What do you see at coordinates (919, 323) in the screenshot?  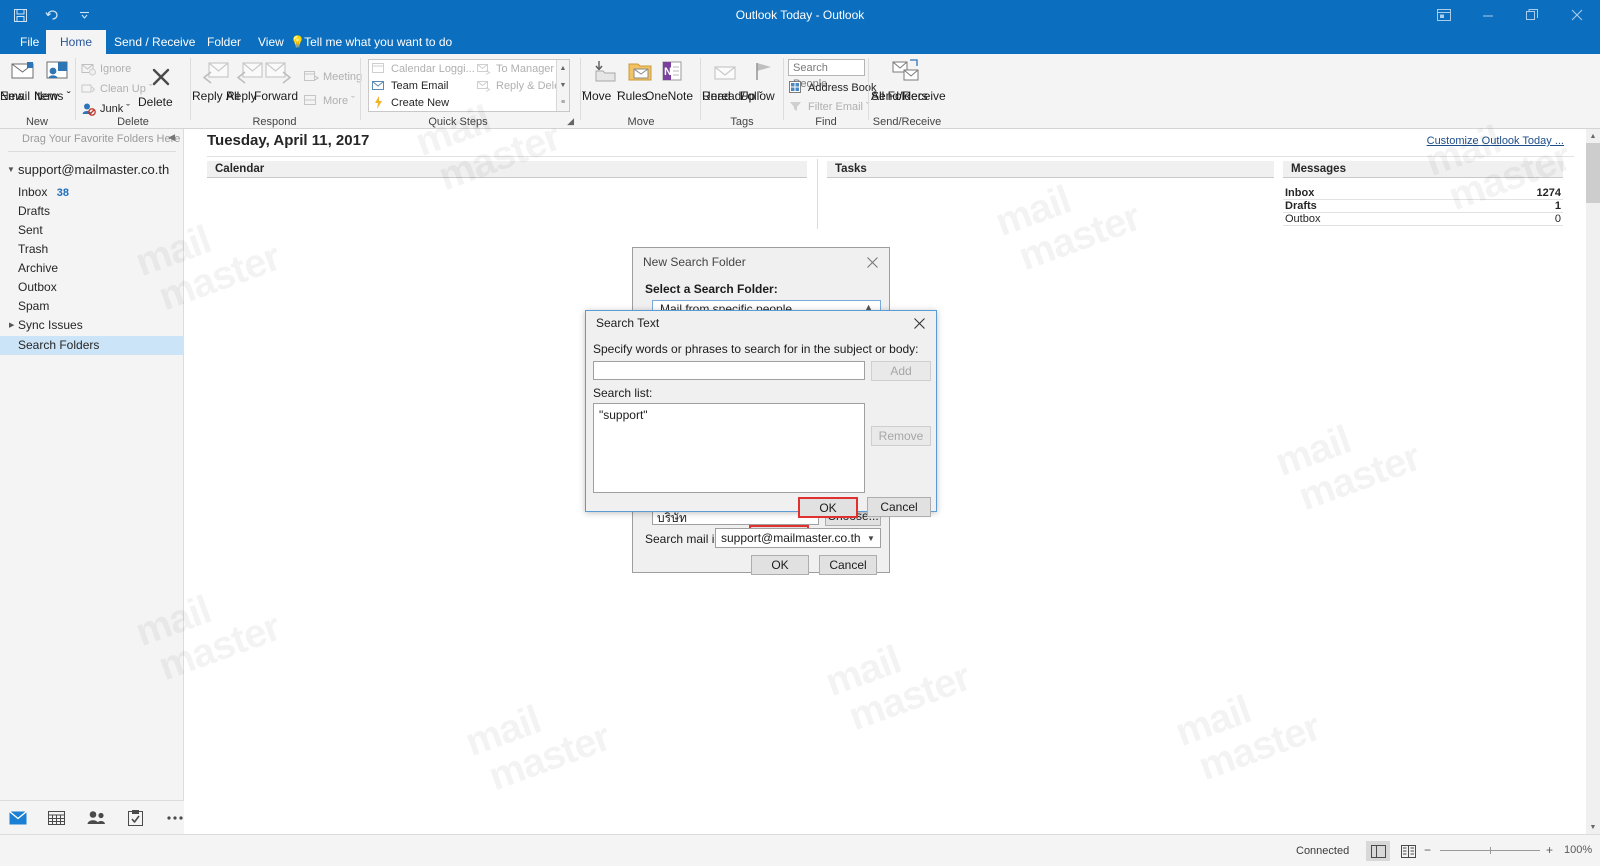 I see `search-text-dialog-close-icon` at bounding box center [919, 323].